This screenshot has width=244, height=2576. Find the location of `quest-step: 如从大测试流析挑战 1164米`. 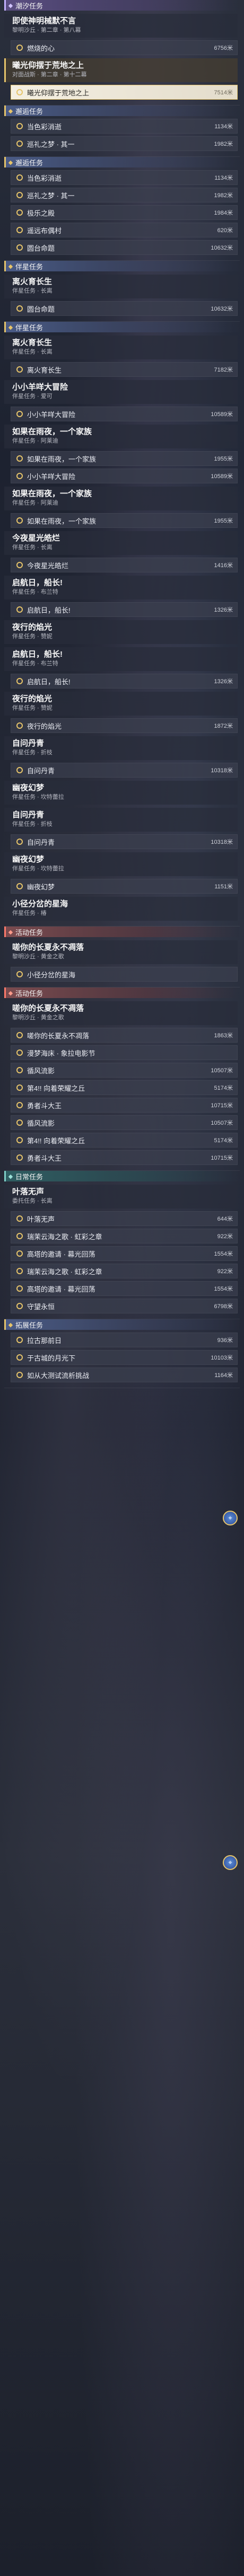

quest-step: 如从大测试流析挑战 1164米 is located at coordinates (125, 1375).